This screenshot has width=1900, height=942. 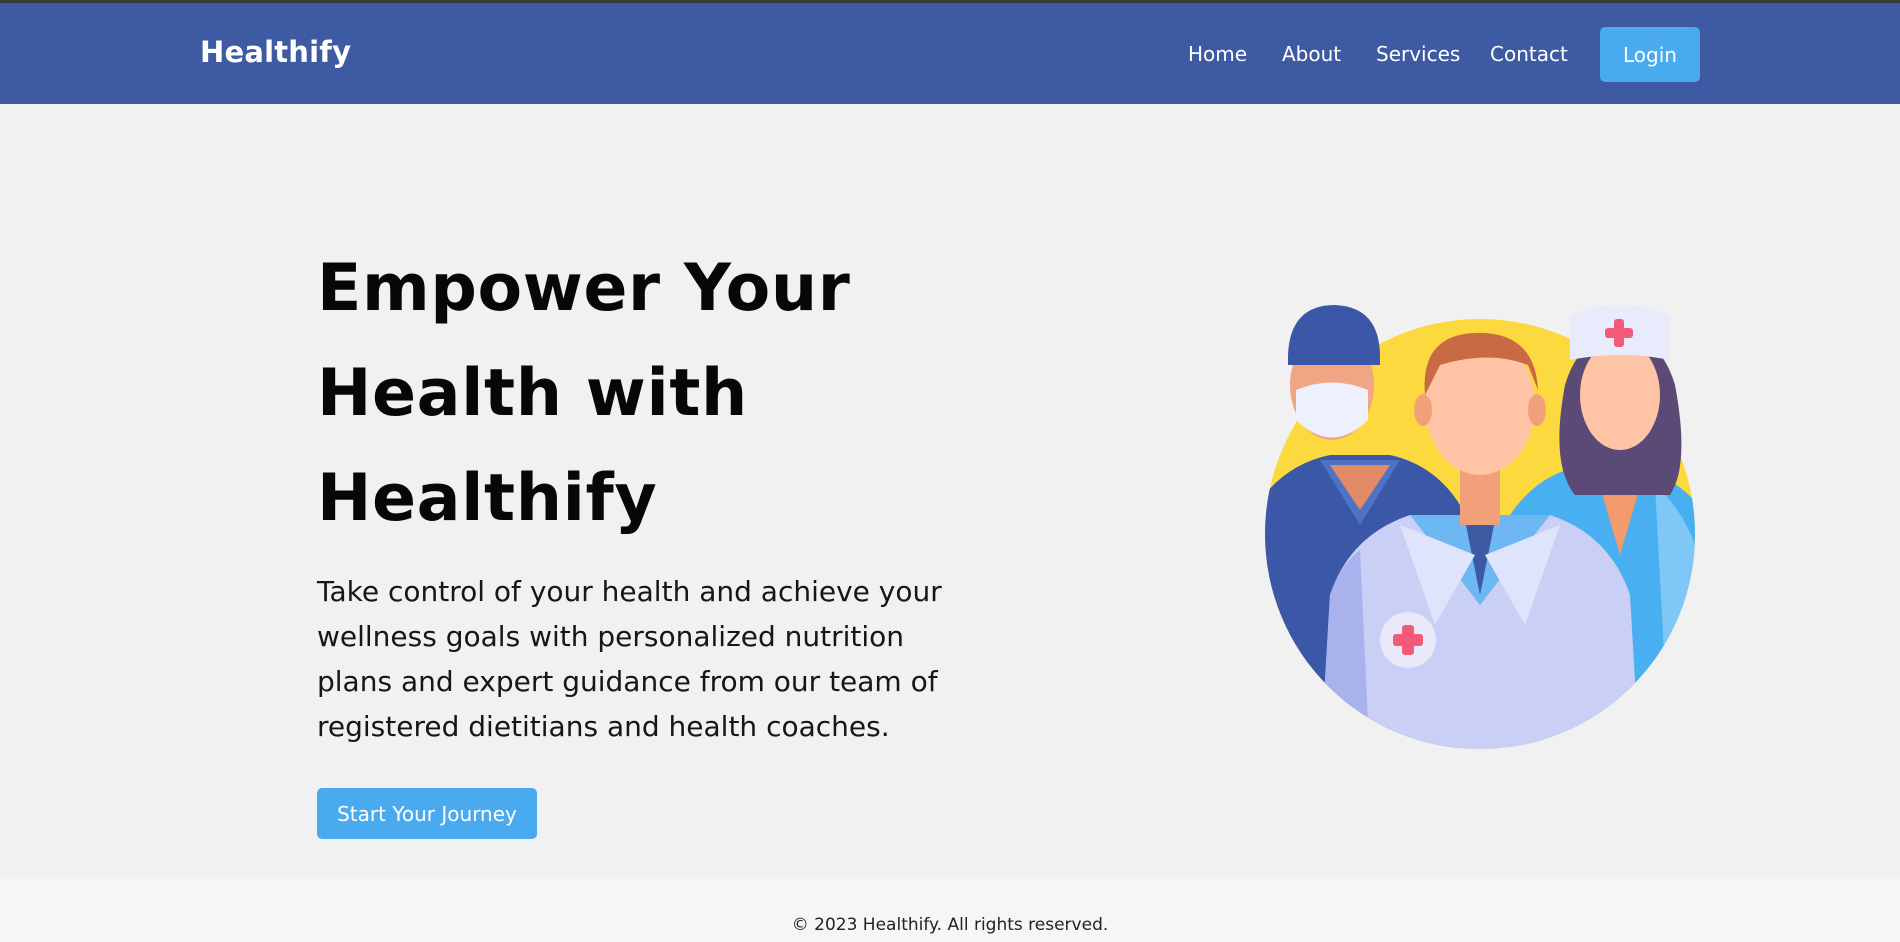 What do you see at coordinates (275, 52) in the screenshot?
I see `brand-logo: Healthify` at bounding box center [275, 52].